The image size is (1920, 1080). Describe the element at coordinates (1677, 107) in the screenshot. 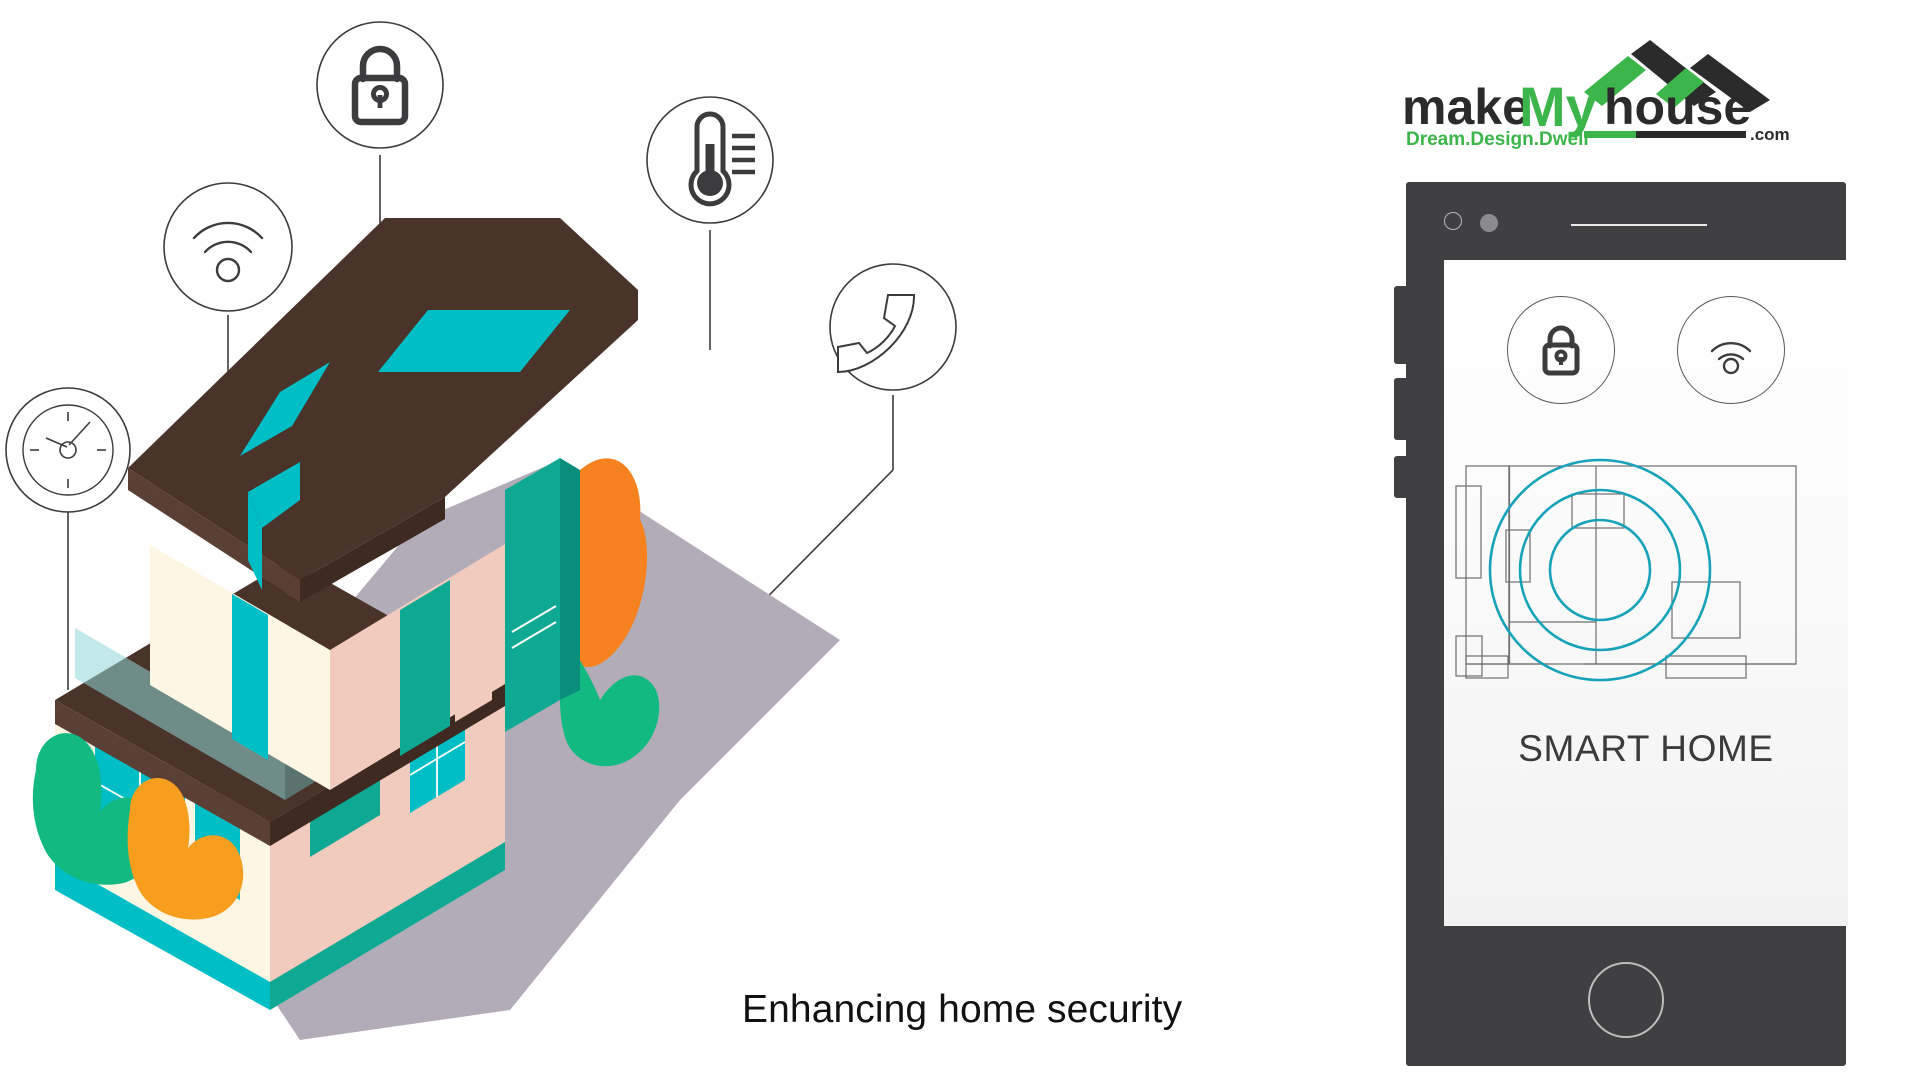

I see `logo-text-house: house` at that location.